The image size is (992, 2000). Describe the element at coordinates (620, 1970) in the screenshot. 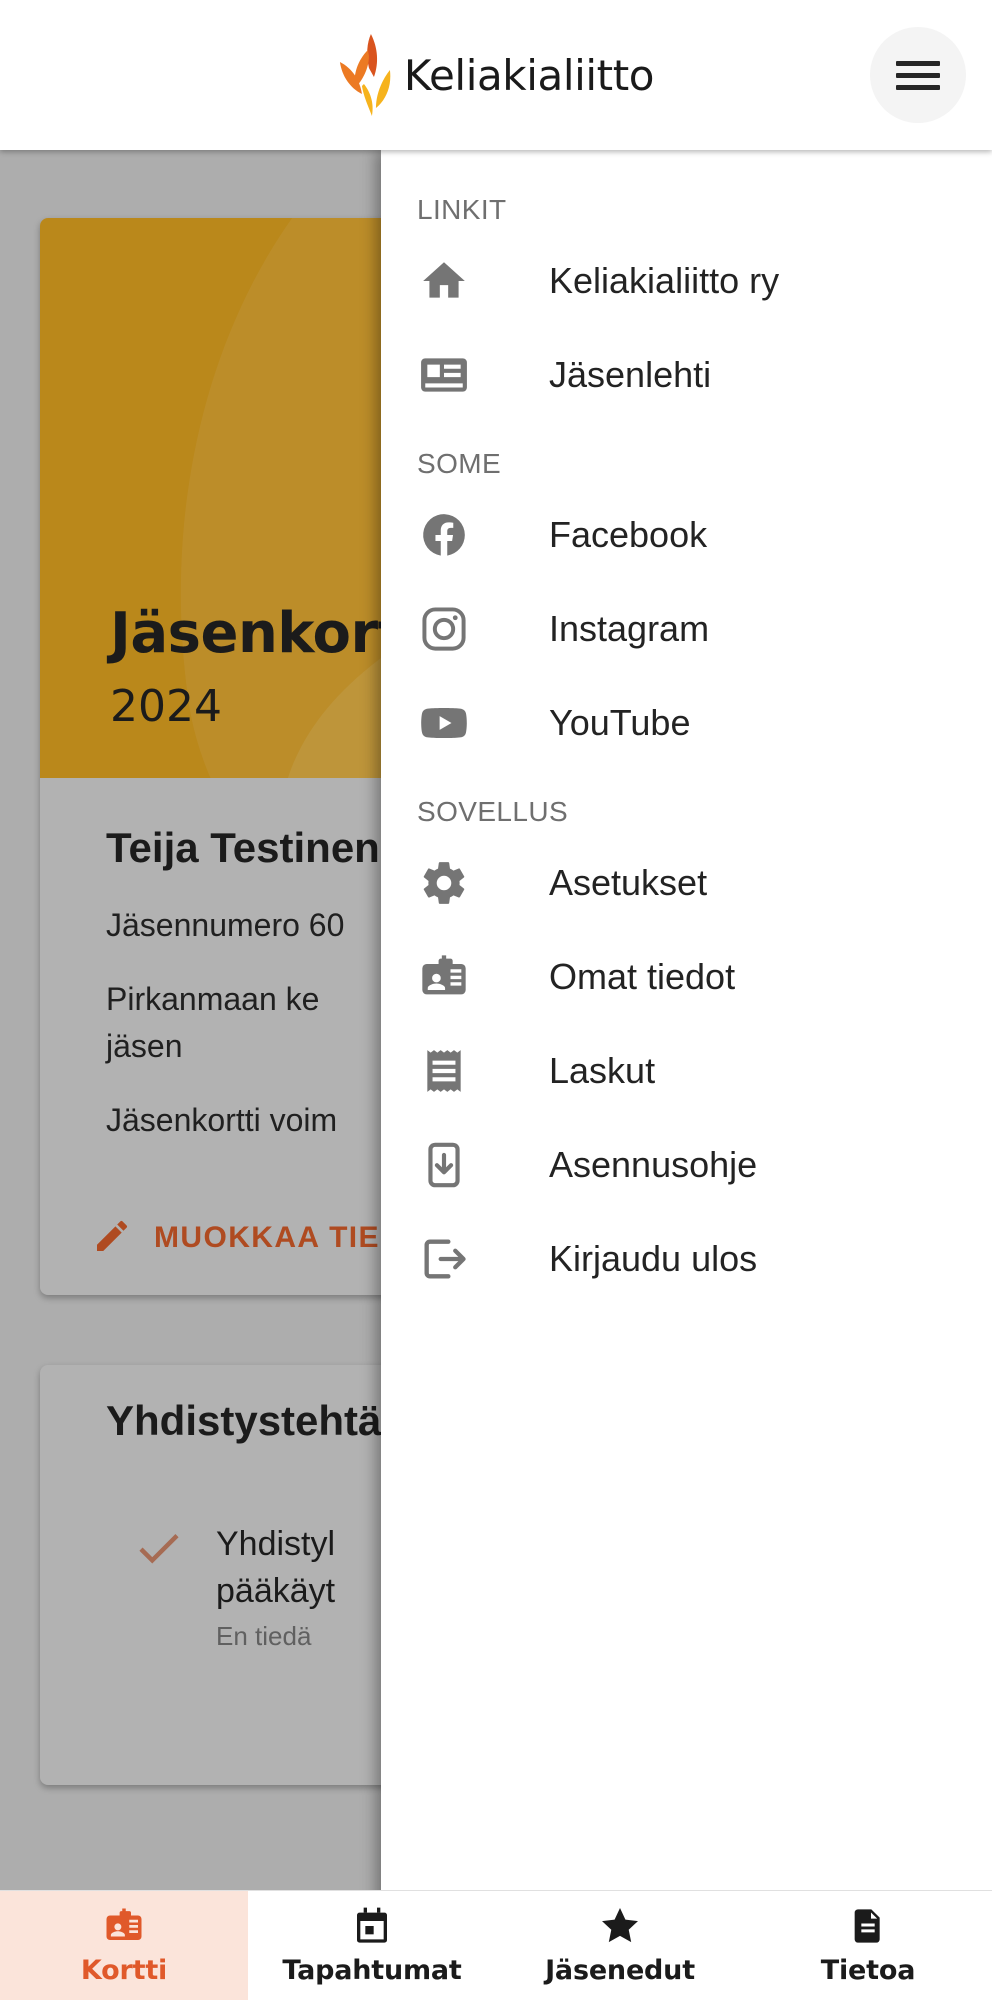

I see `bottom-nav-label: Jäsenedut` at that location.